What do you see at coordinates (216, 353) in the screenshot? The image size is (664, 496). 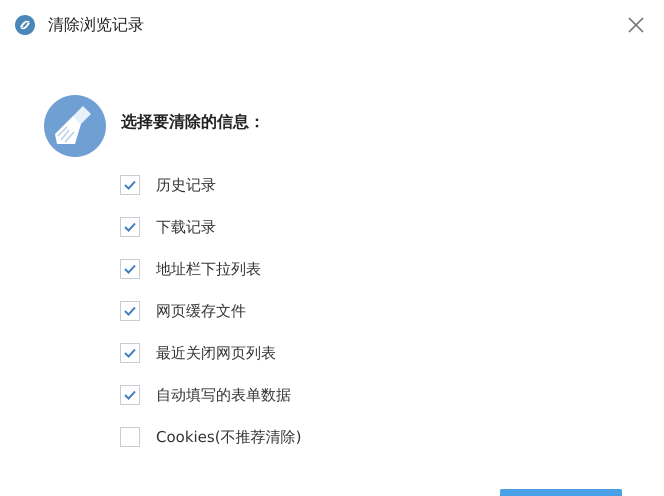 I see `checkbox-label: 最近关闭网页列表` at bounding box center [216, 353].